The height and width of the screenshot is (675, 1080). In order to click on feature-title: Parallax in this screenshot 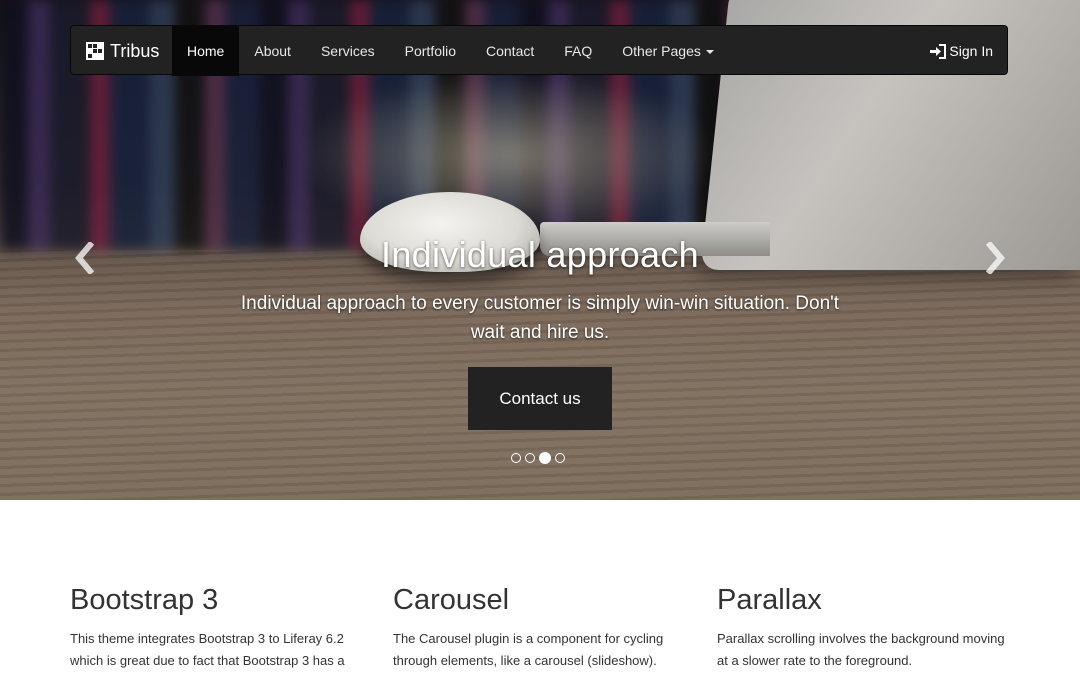, I will do `click(769, 600)`.